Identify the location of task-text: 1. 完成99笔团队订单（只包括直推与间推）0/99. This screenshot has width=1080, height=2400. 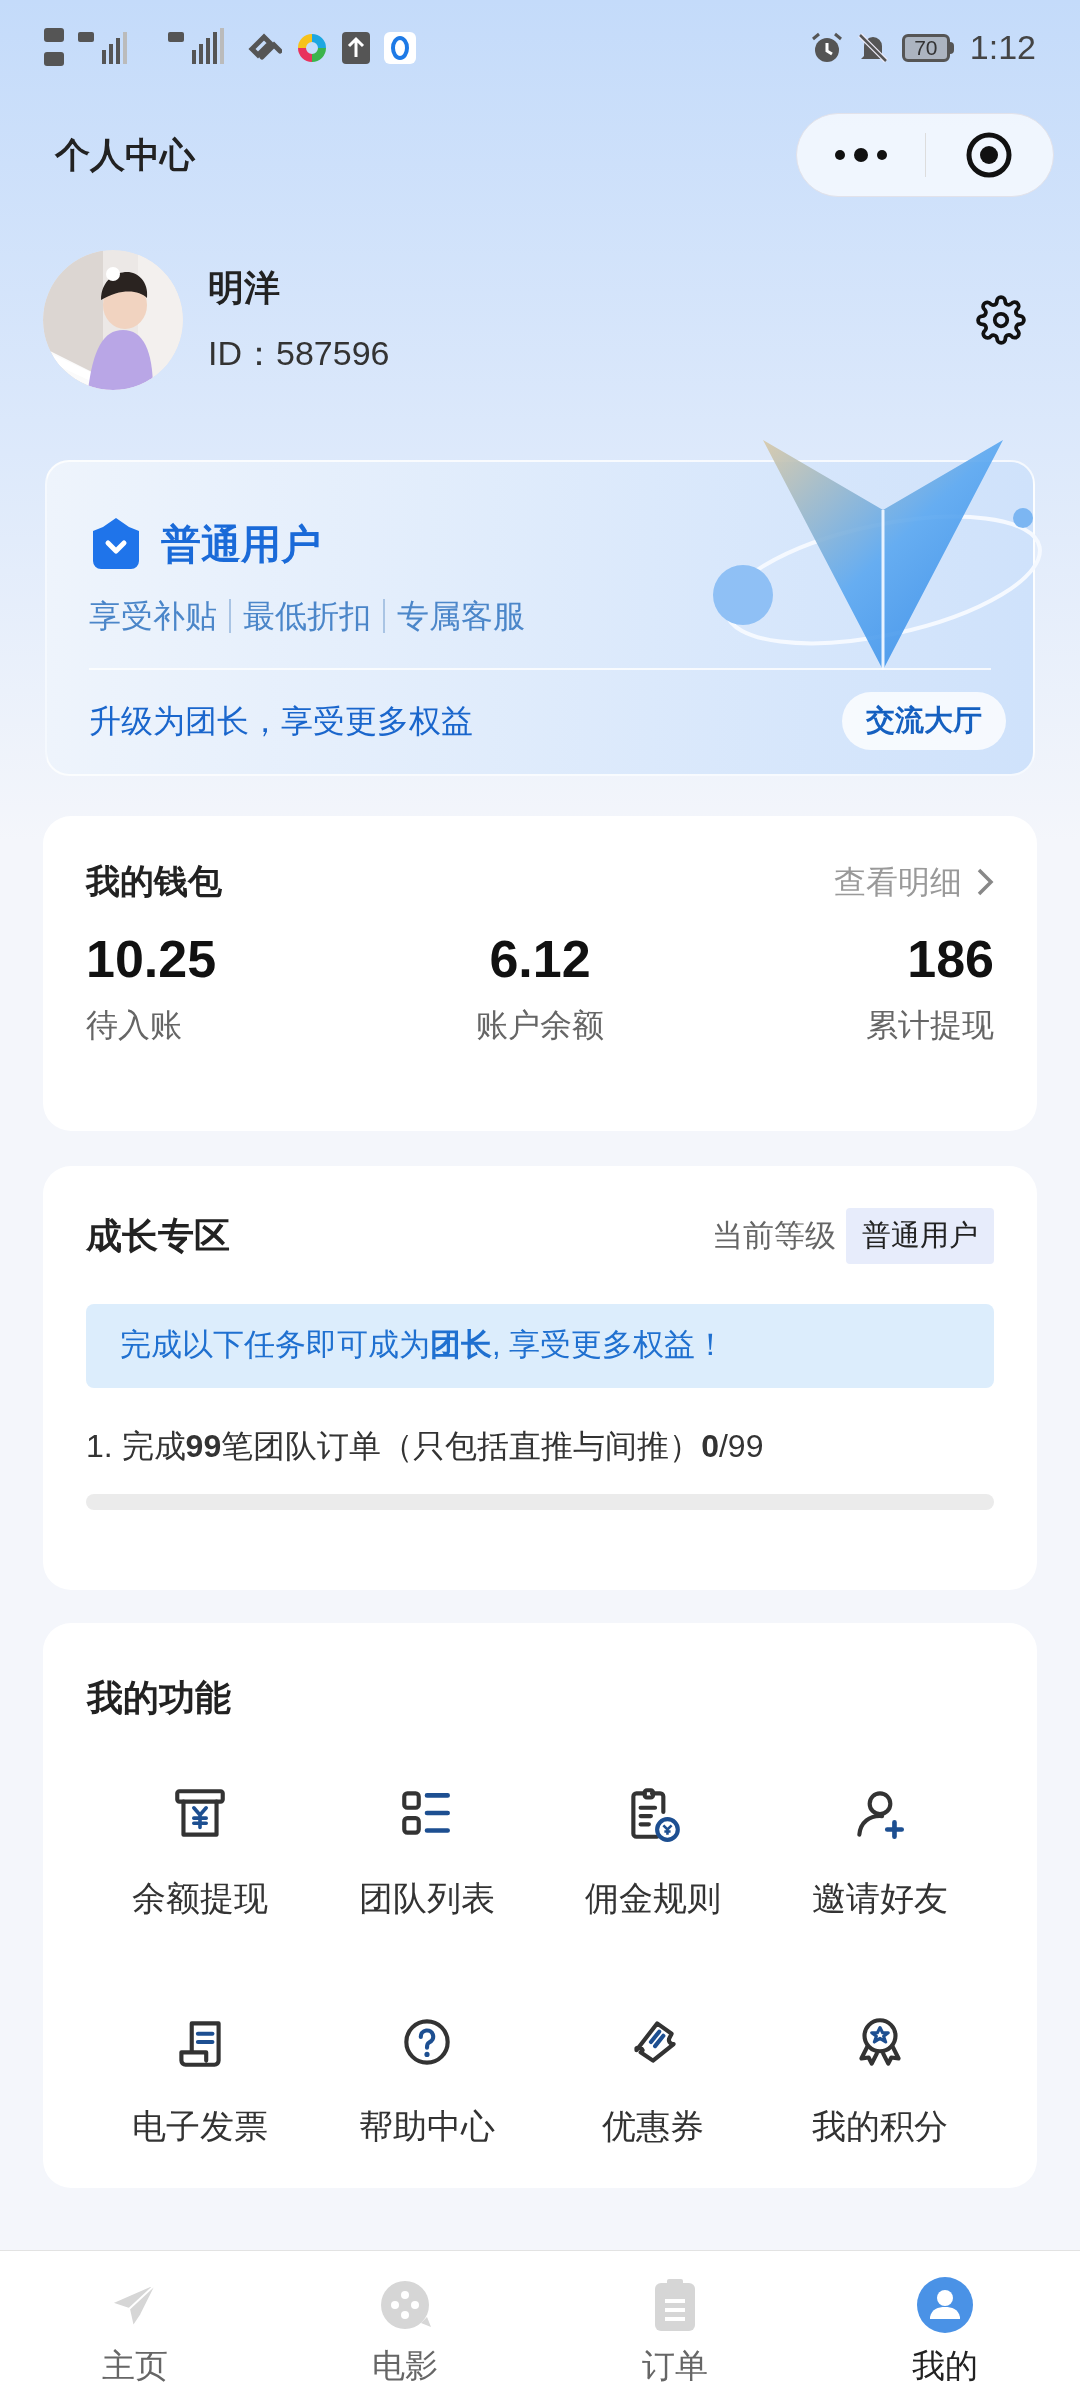
(425, 1446).